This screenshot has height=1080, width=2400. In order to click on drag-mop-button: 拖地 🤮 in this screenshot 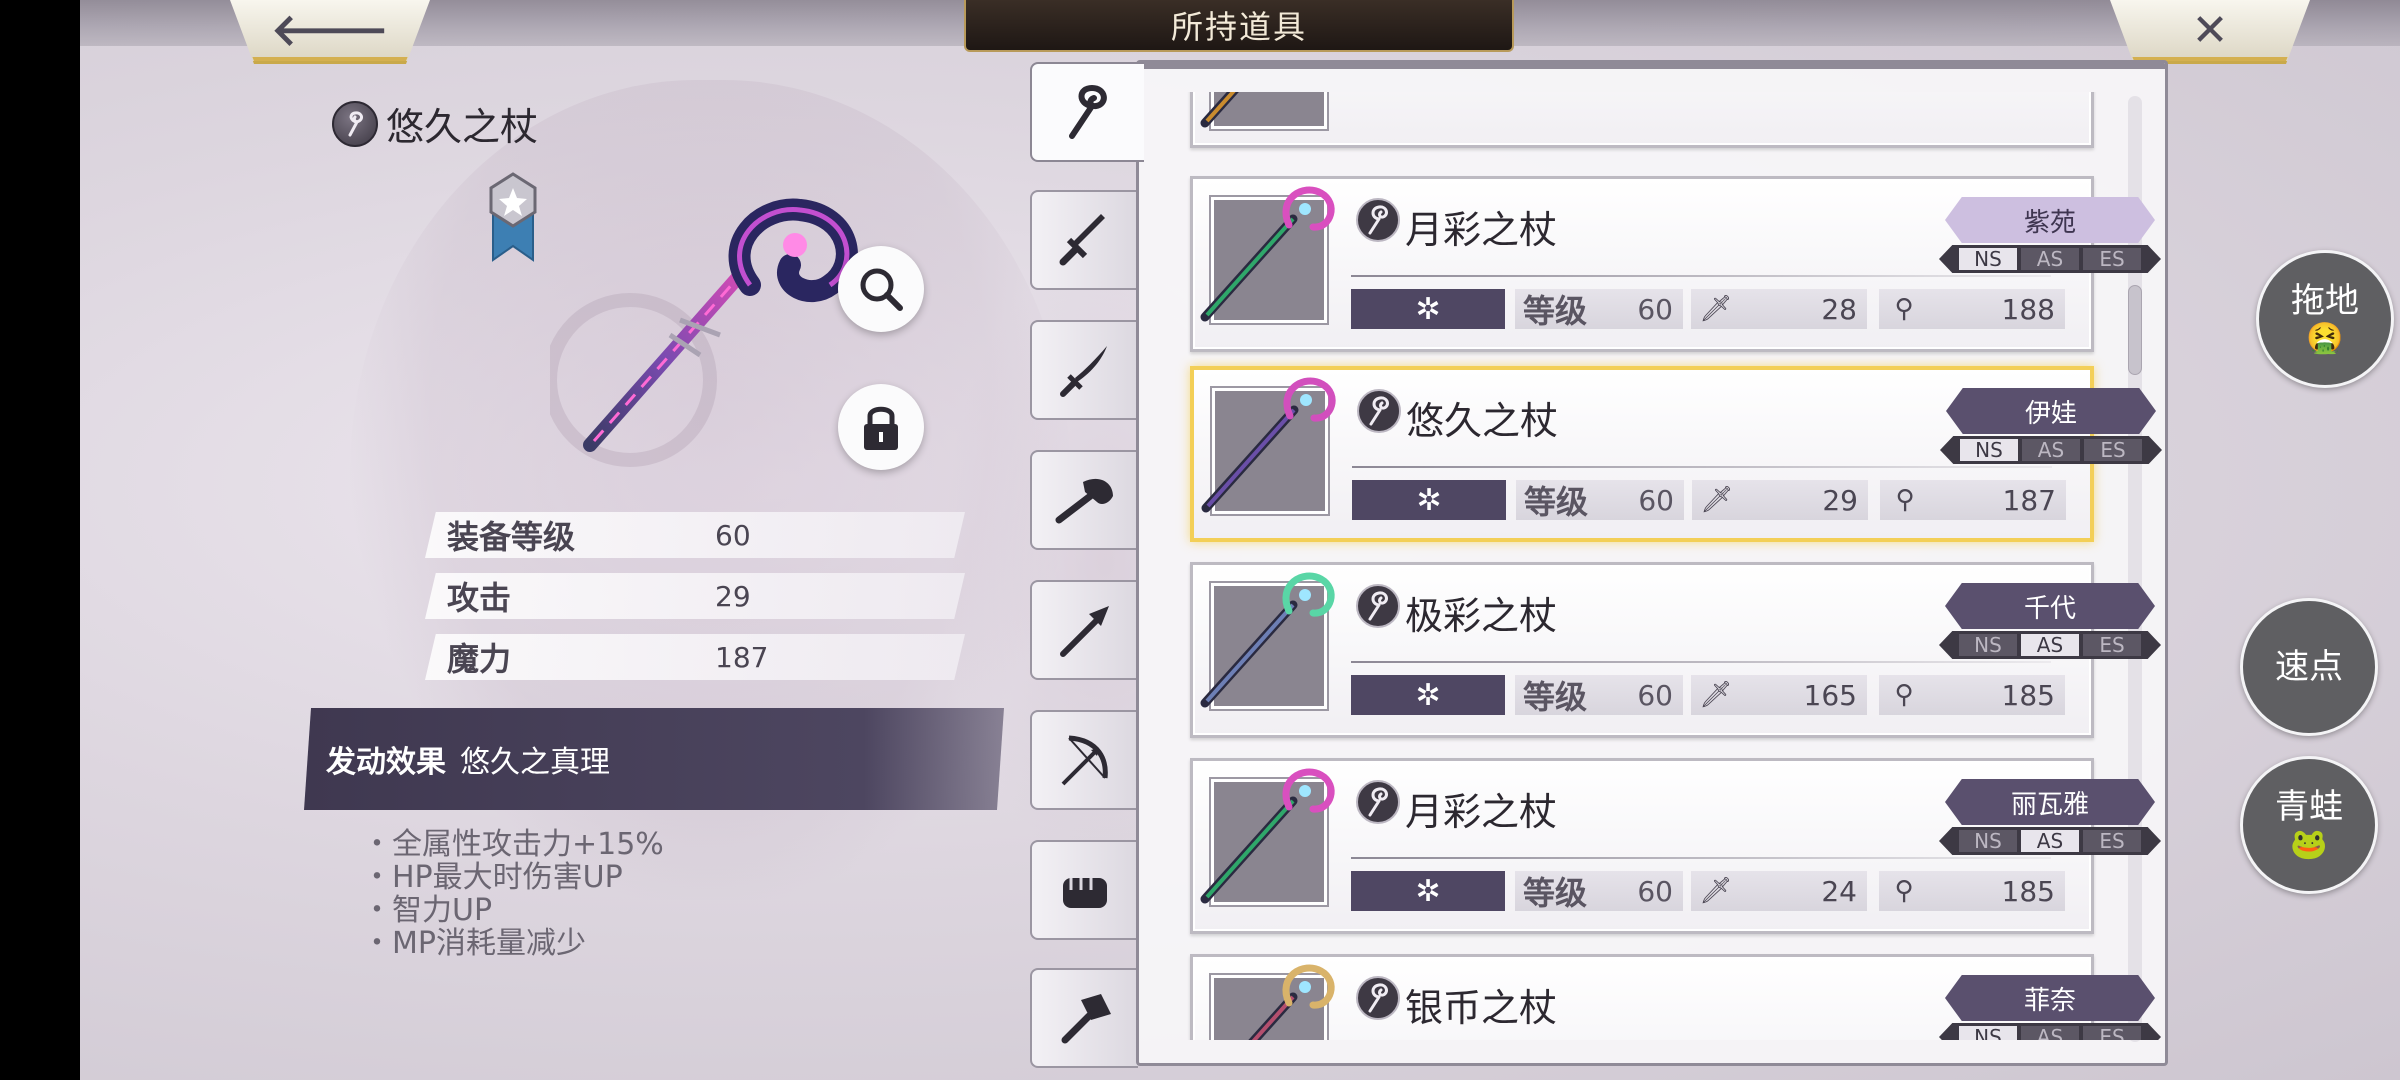, I will do `click(2325, 319)`.